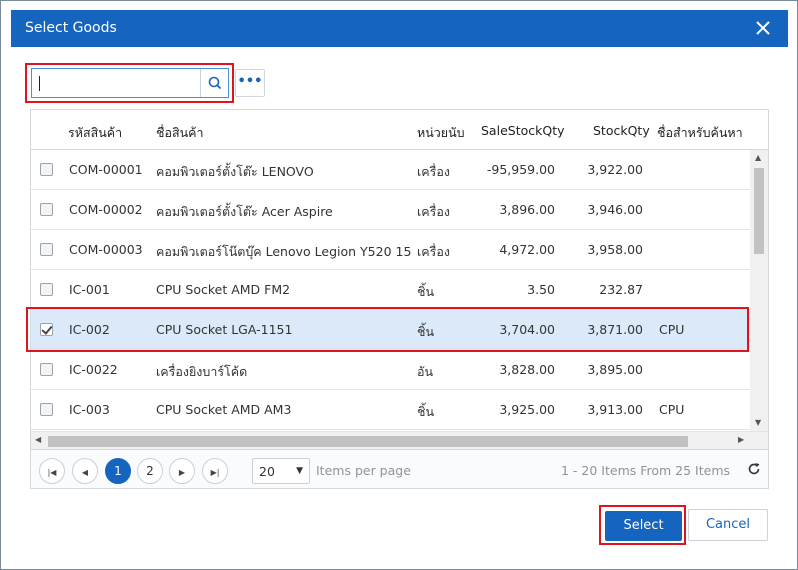  Describe the element at coordinates (399, 28) in the screenshot. I see `dialog-titlebar: Select Goods` at that location.